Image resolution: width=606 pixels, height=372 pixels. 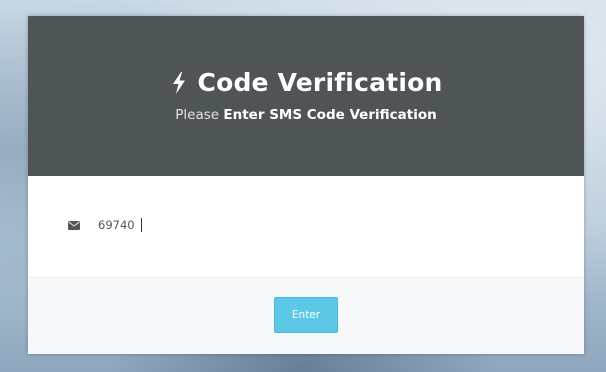 I want to click on sms-code-input, so click(x=119, y=225).